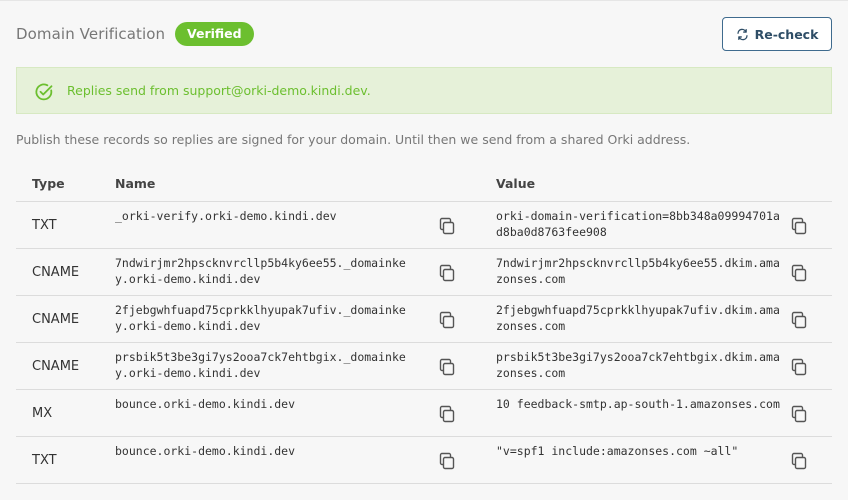 The image size is (848, 500). What do you see at coordinates (424, 184) in the screenshot?
I see `table-header: Type Name Value` at bounding box center [424, 184].